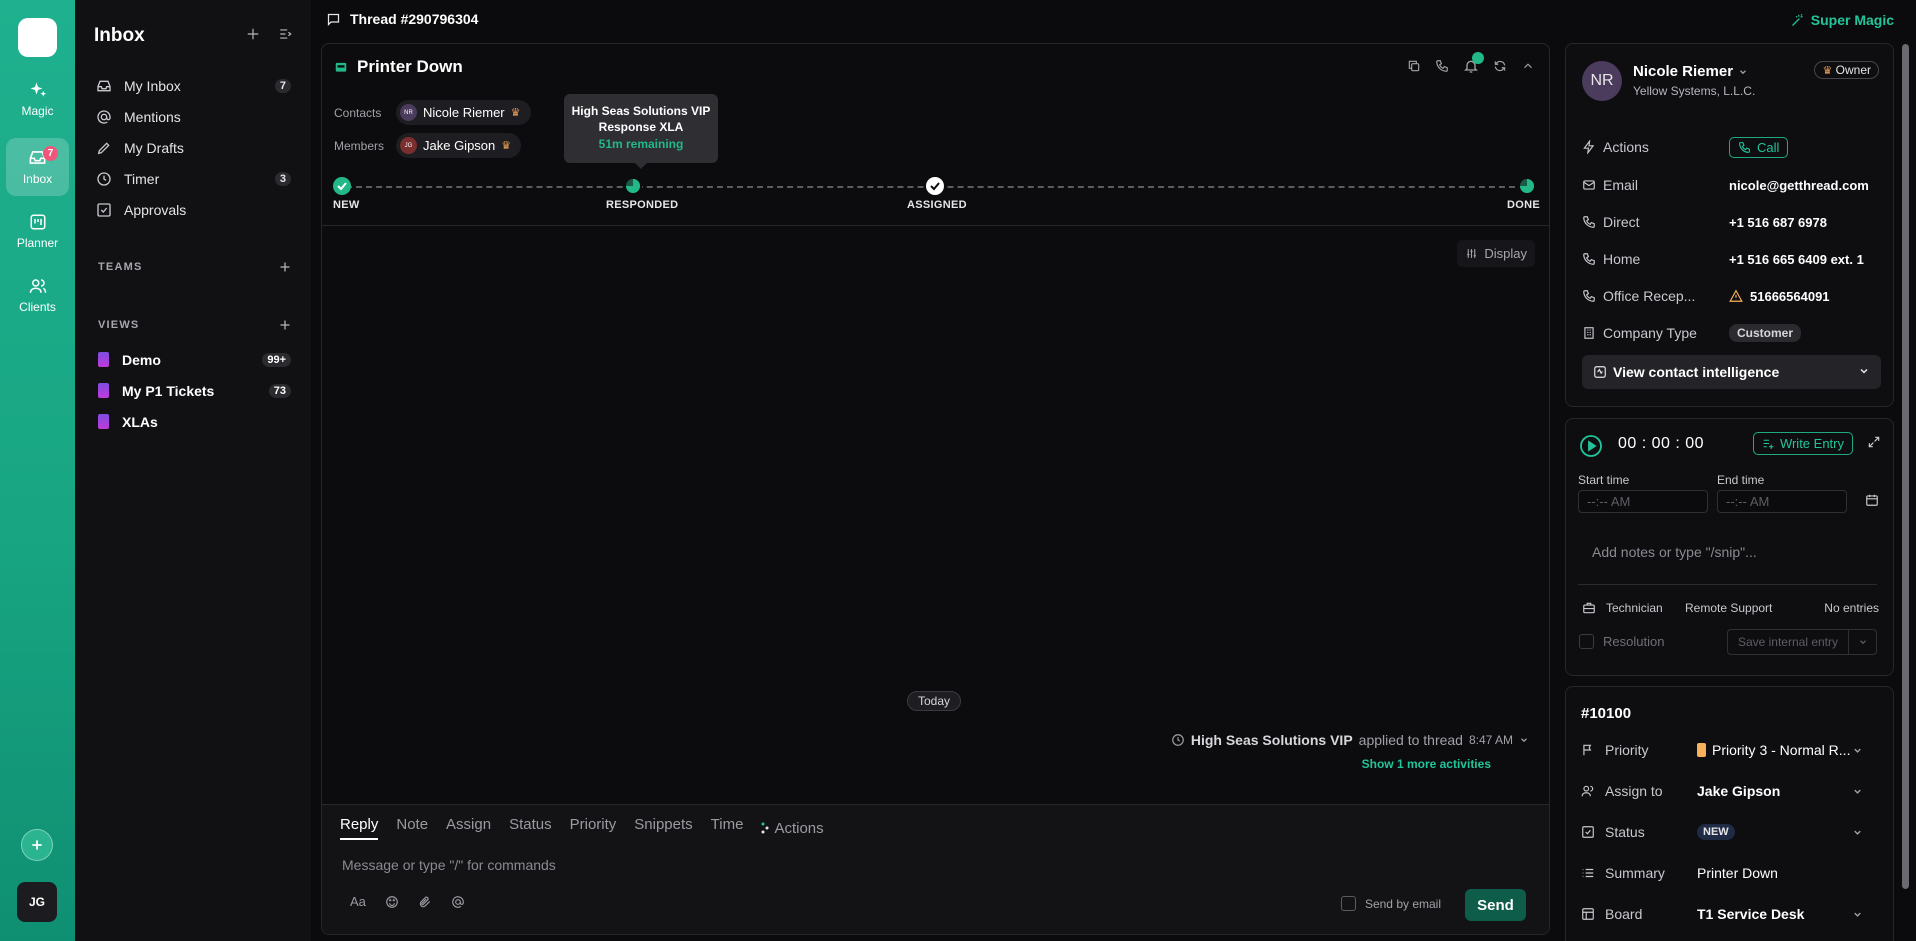 This screenshot has width=1916, height=941. Describe the element at coordinates (1872, 500) in the screenshot. I see `calendar-icon` at that location.